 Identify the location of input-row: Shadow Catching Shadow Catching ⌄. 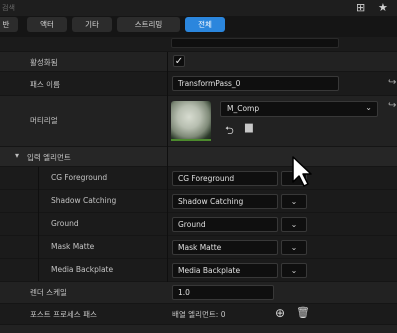
(198, 201).